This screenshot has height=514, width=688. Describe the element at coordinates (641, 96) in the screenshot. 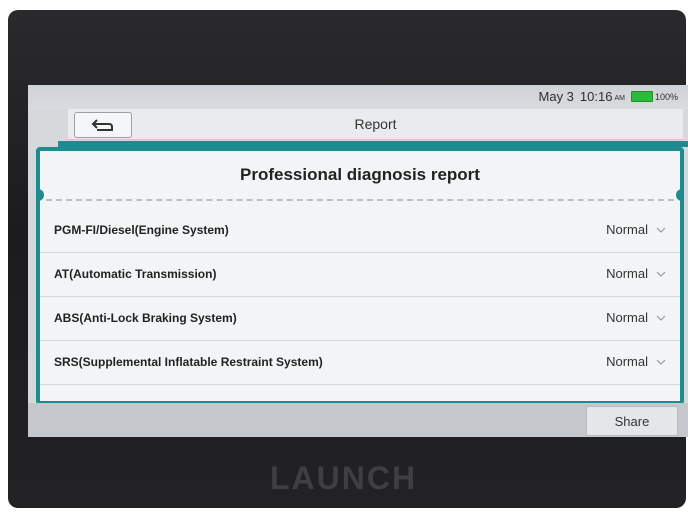

I see `battery-icon` at that location.